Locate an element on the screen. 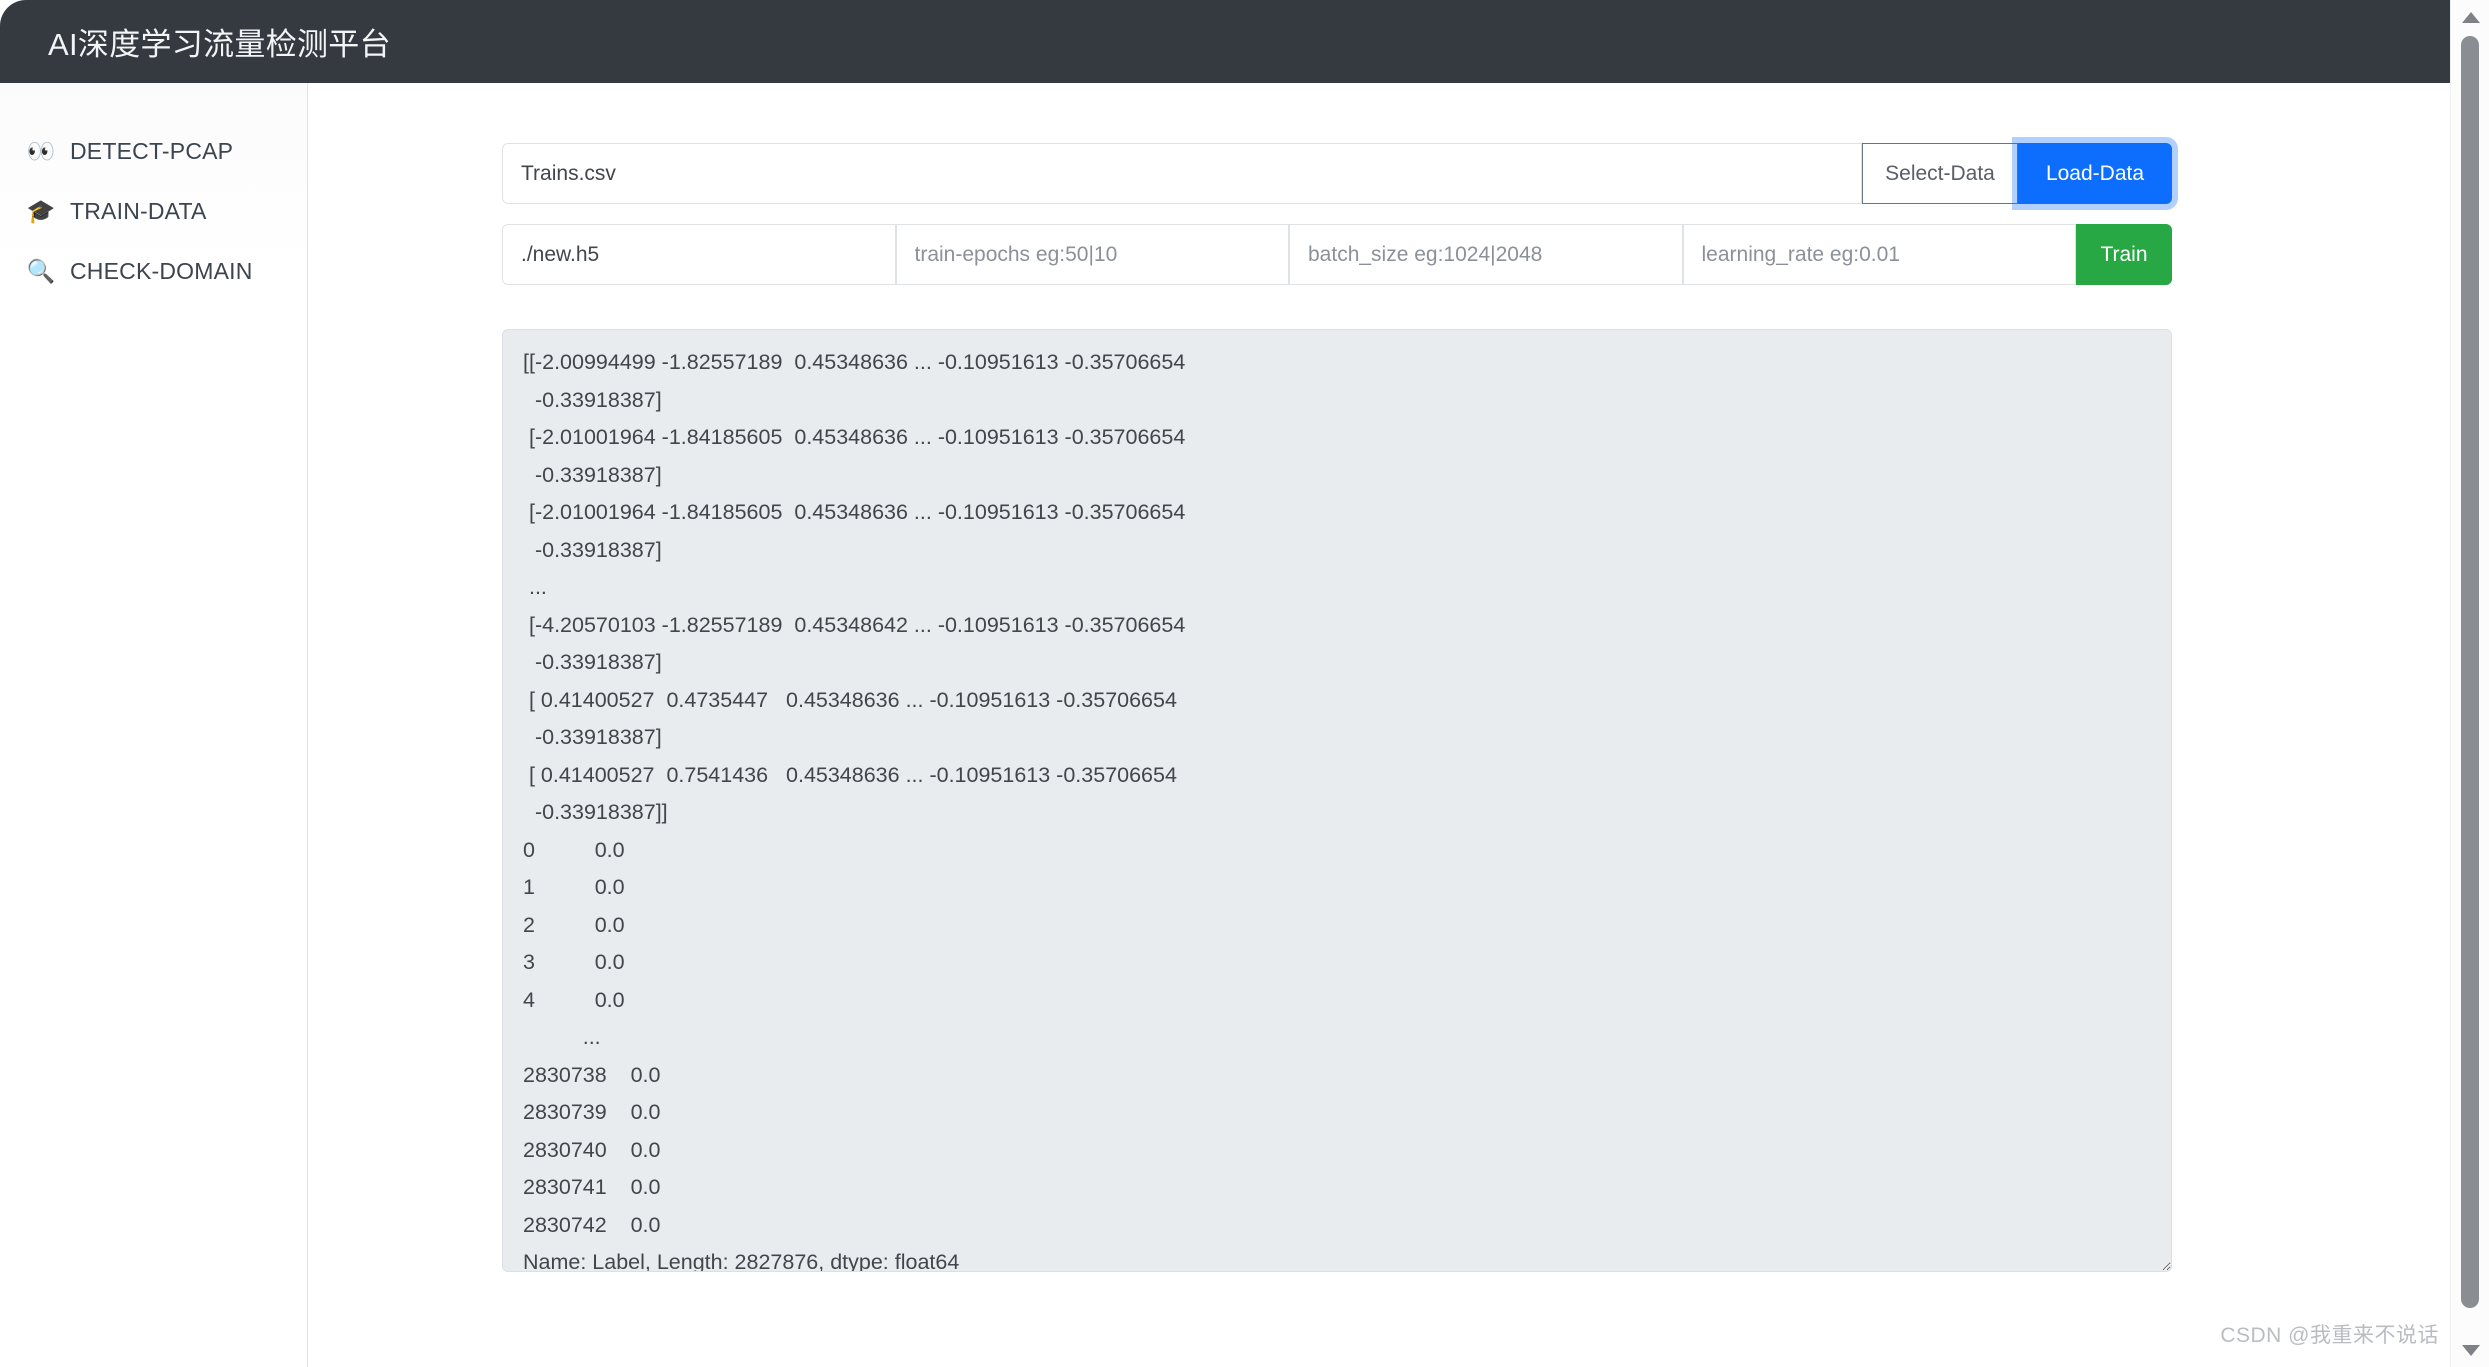 The width and height of the screenshot is (2489, 1367). sidebar-item-label: TRAIN-DATA is located at coordinates (138, 210).